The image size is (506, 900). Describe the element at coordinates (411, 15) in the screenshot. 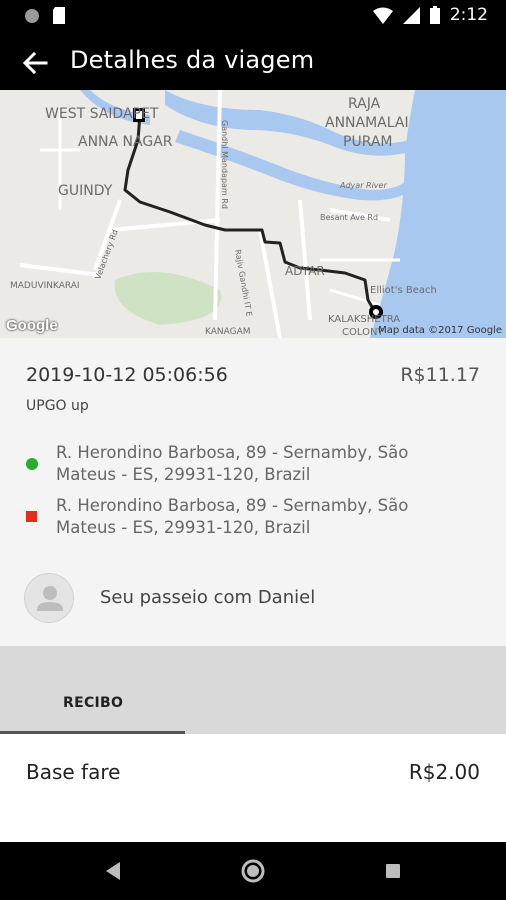

I see `signal-icon` at that location.